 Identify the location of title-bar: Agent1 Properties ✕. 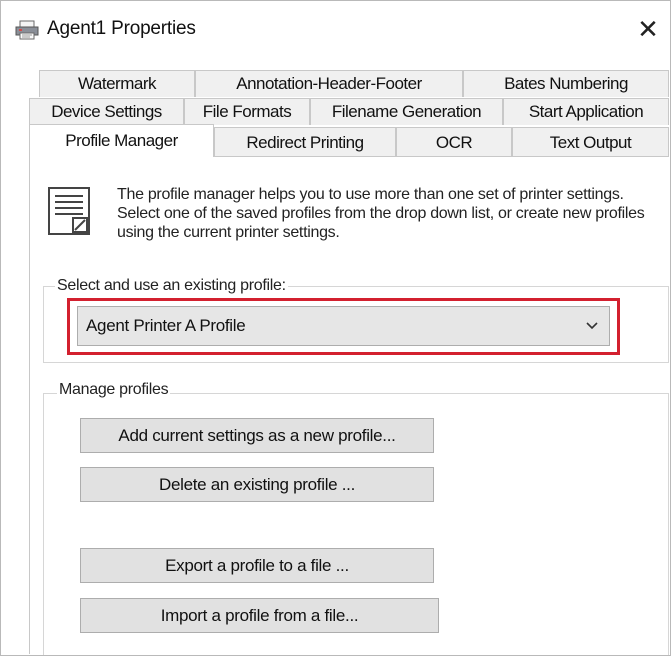
(335, 30).